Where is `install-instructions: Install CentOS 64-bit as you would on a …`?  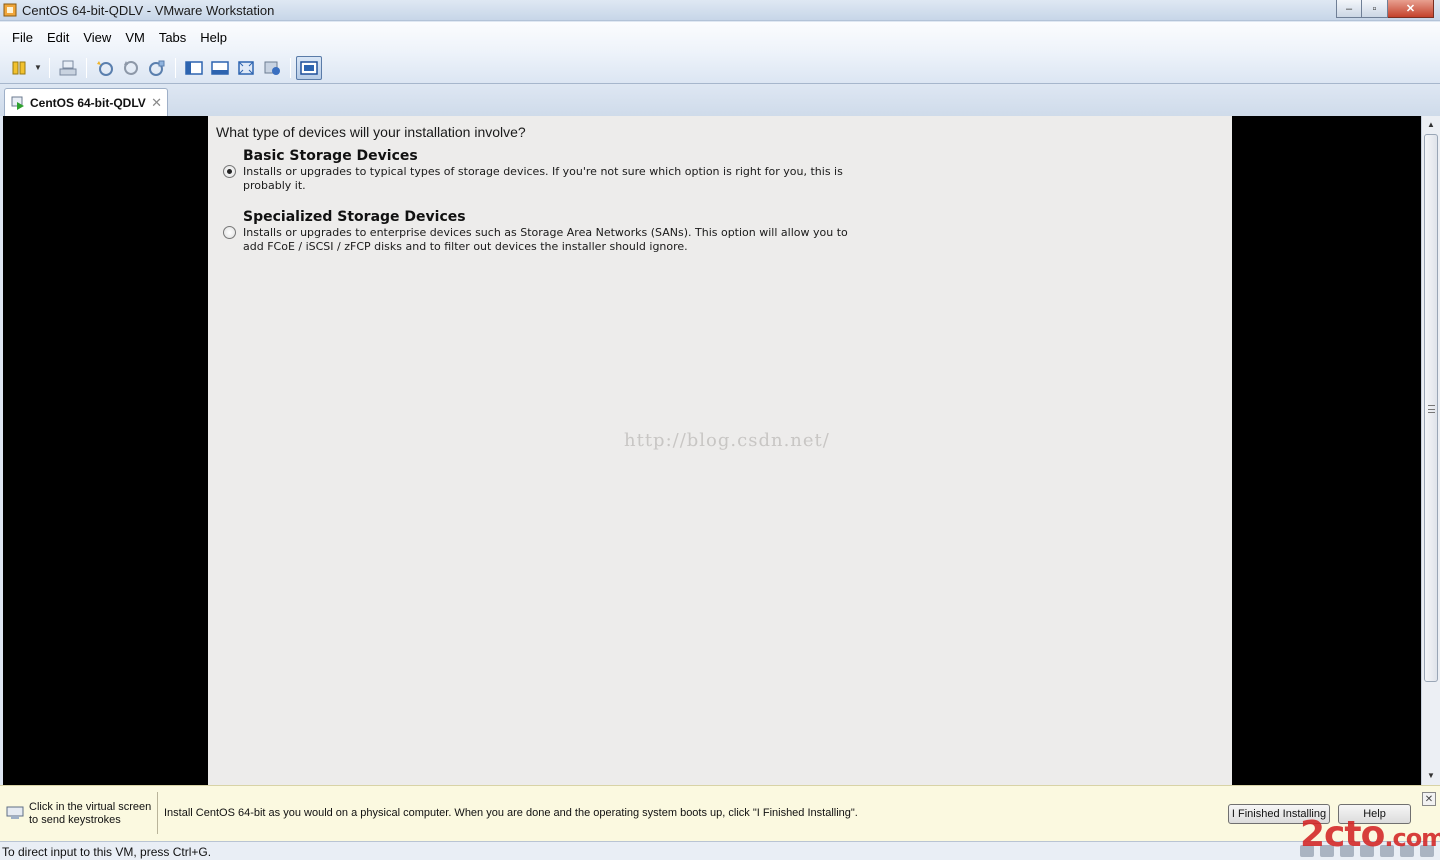
install-instructions: Install CentOS 64-bit as you would on a … is located at coordinates (511, 813).